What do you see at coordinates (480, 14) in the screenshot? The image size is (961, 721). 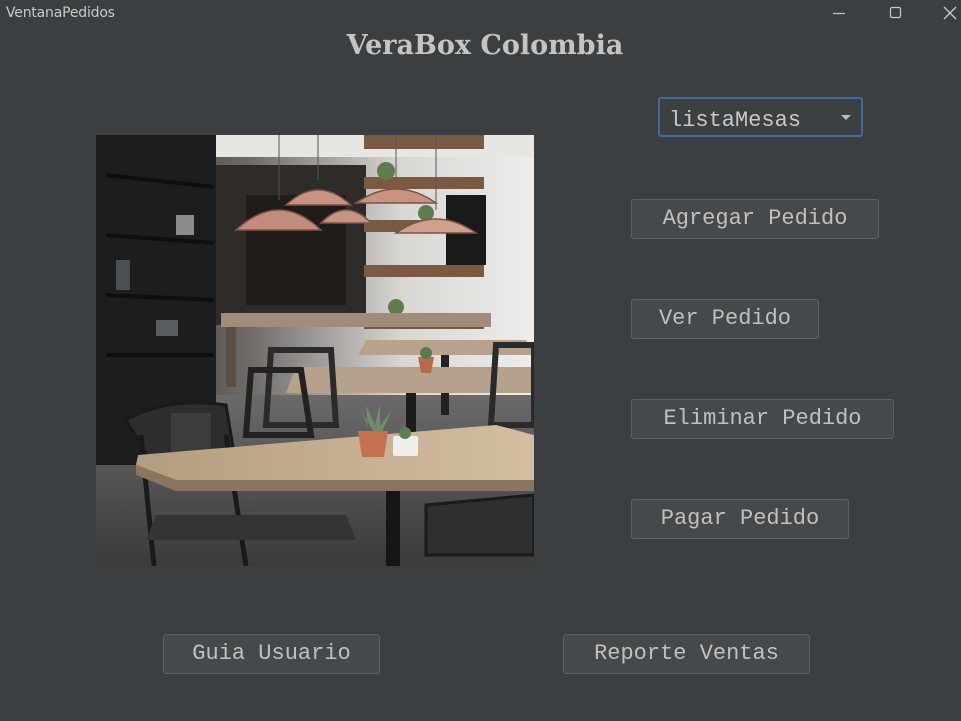 I see `title-bar: VentanaPedidos` at bounding box center [480, 14].